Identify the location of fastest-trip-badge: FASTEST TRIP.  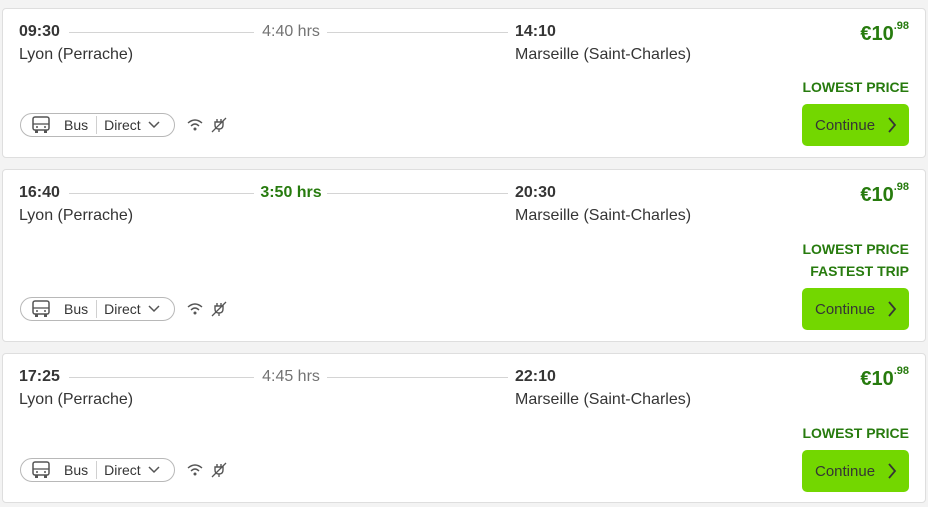
(859, 271).